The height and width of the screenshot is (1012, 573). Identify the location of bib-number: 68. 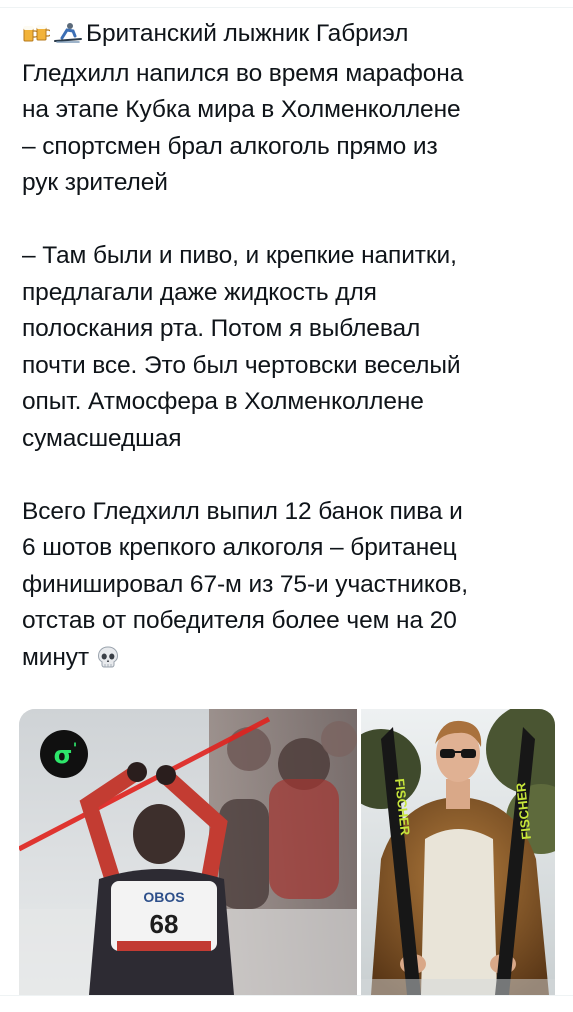
(164, 924).